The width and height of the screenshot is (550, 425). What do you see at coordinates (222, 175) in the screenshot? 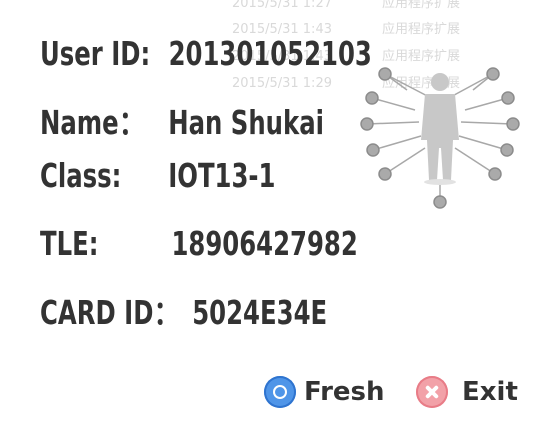
I see `class-value: IOT13-1` at bounding box center [222, 175].